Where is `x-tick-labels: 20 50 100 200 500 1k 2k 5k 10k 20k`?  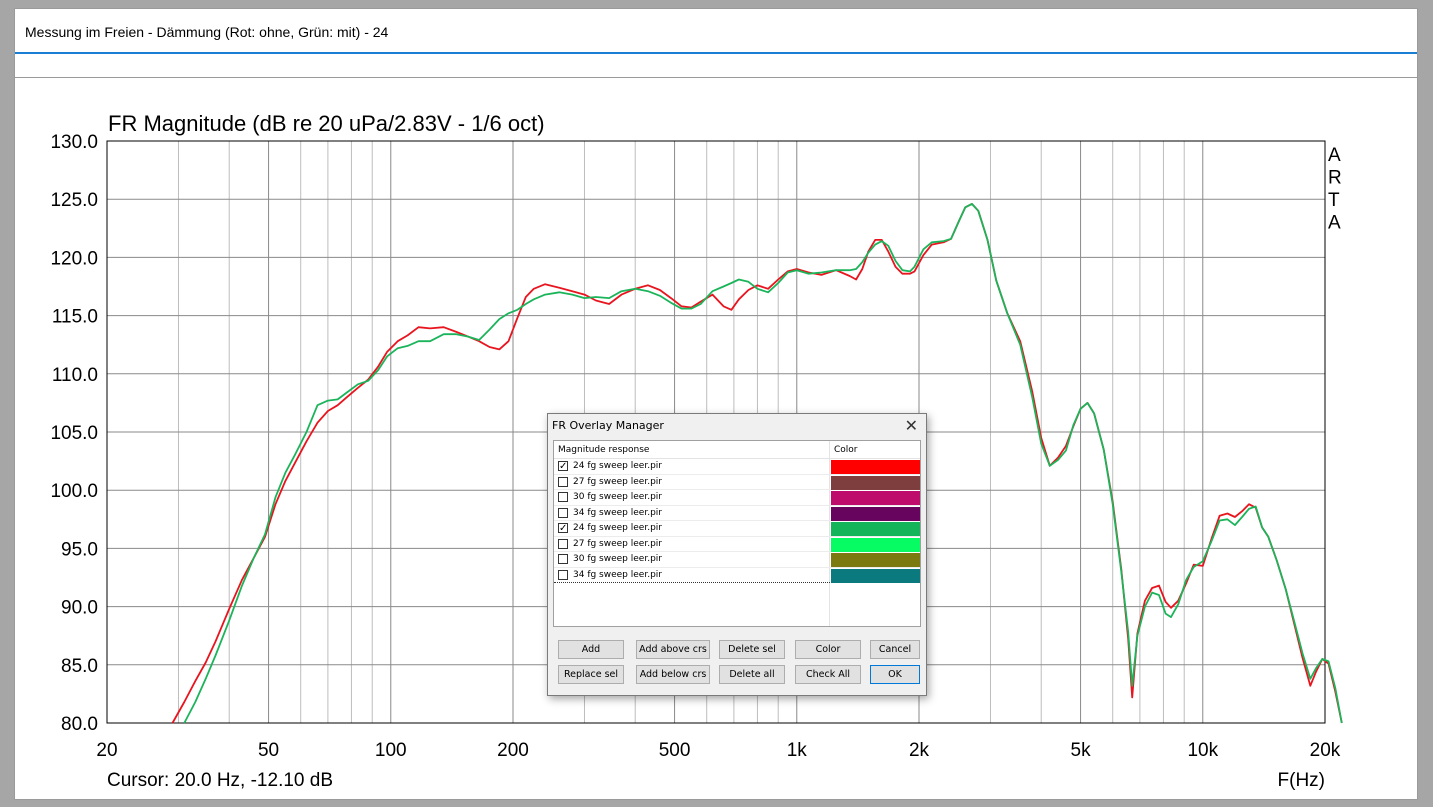
x-tick-labels: 20 50 100 200 500 1k 2k 5k 10k 20k is located at coordinates (718, 750).